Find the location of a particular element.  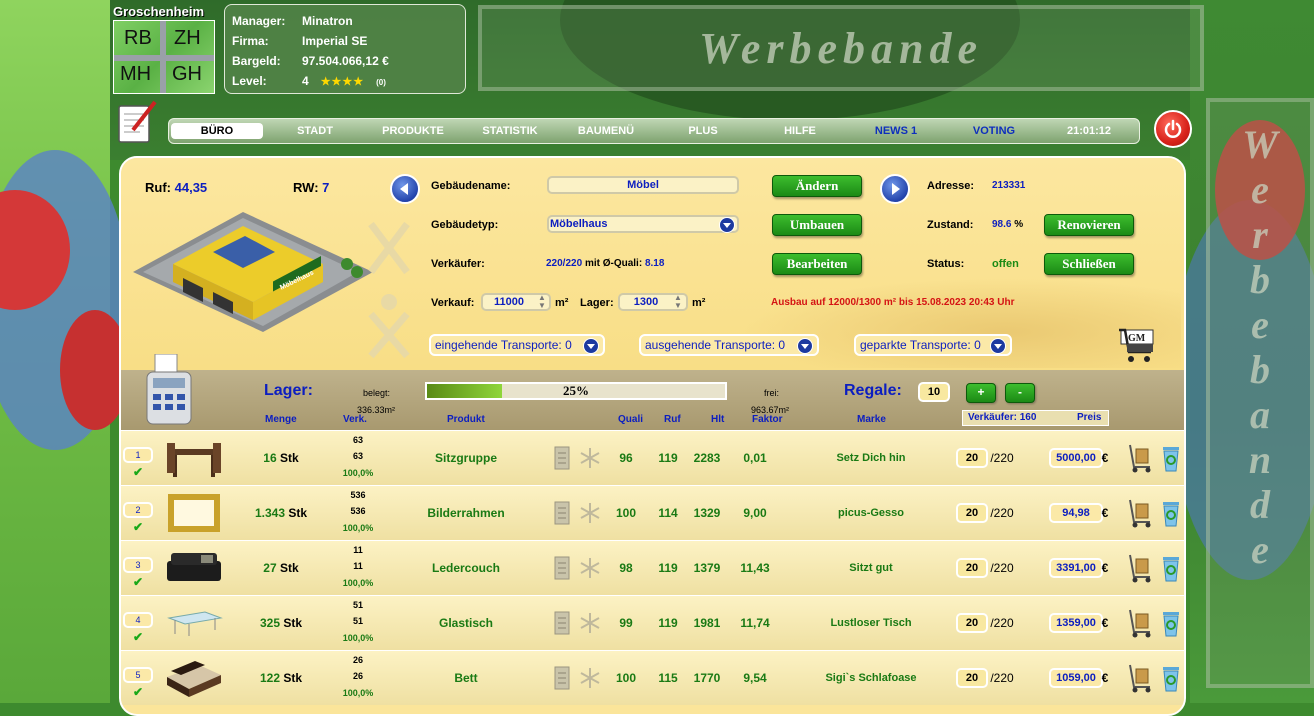

regale-label: Regale: is located at coordinates (873, 390).